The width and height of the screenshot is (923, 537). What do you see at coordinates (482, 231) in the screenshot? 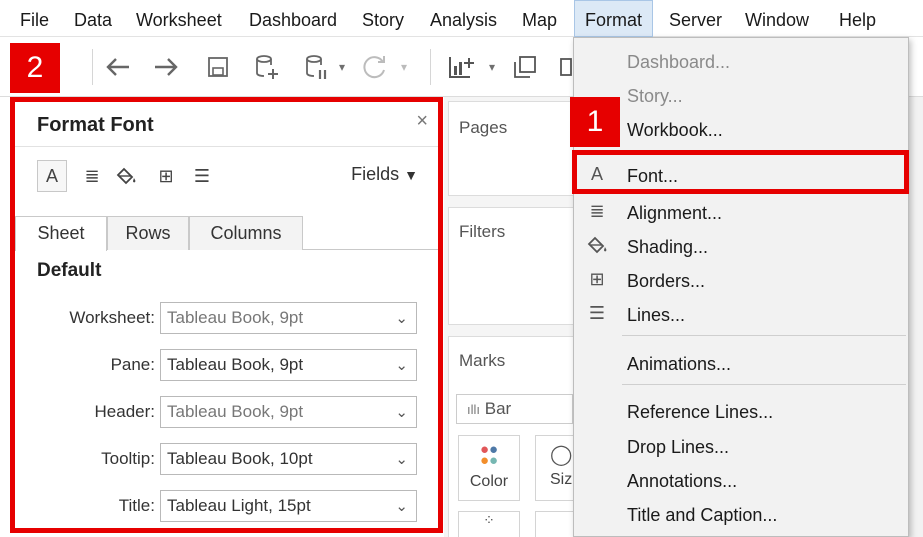
I see `filters-title: Filters` at bounding box center [482, 231].